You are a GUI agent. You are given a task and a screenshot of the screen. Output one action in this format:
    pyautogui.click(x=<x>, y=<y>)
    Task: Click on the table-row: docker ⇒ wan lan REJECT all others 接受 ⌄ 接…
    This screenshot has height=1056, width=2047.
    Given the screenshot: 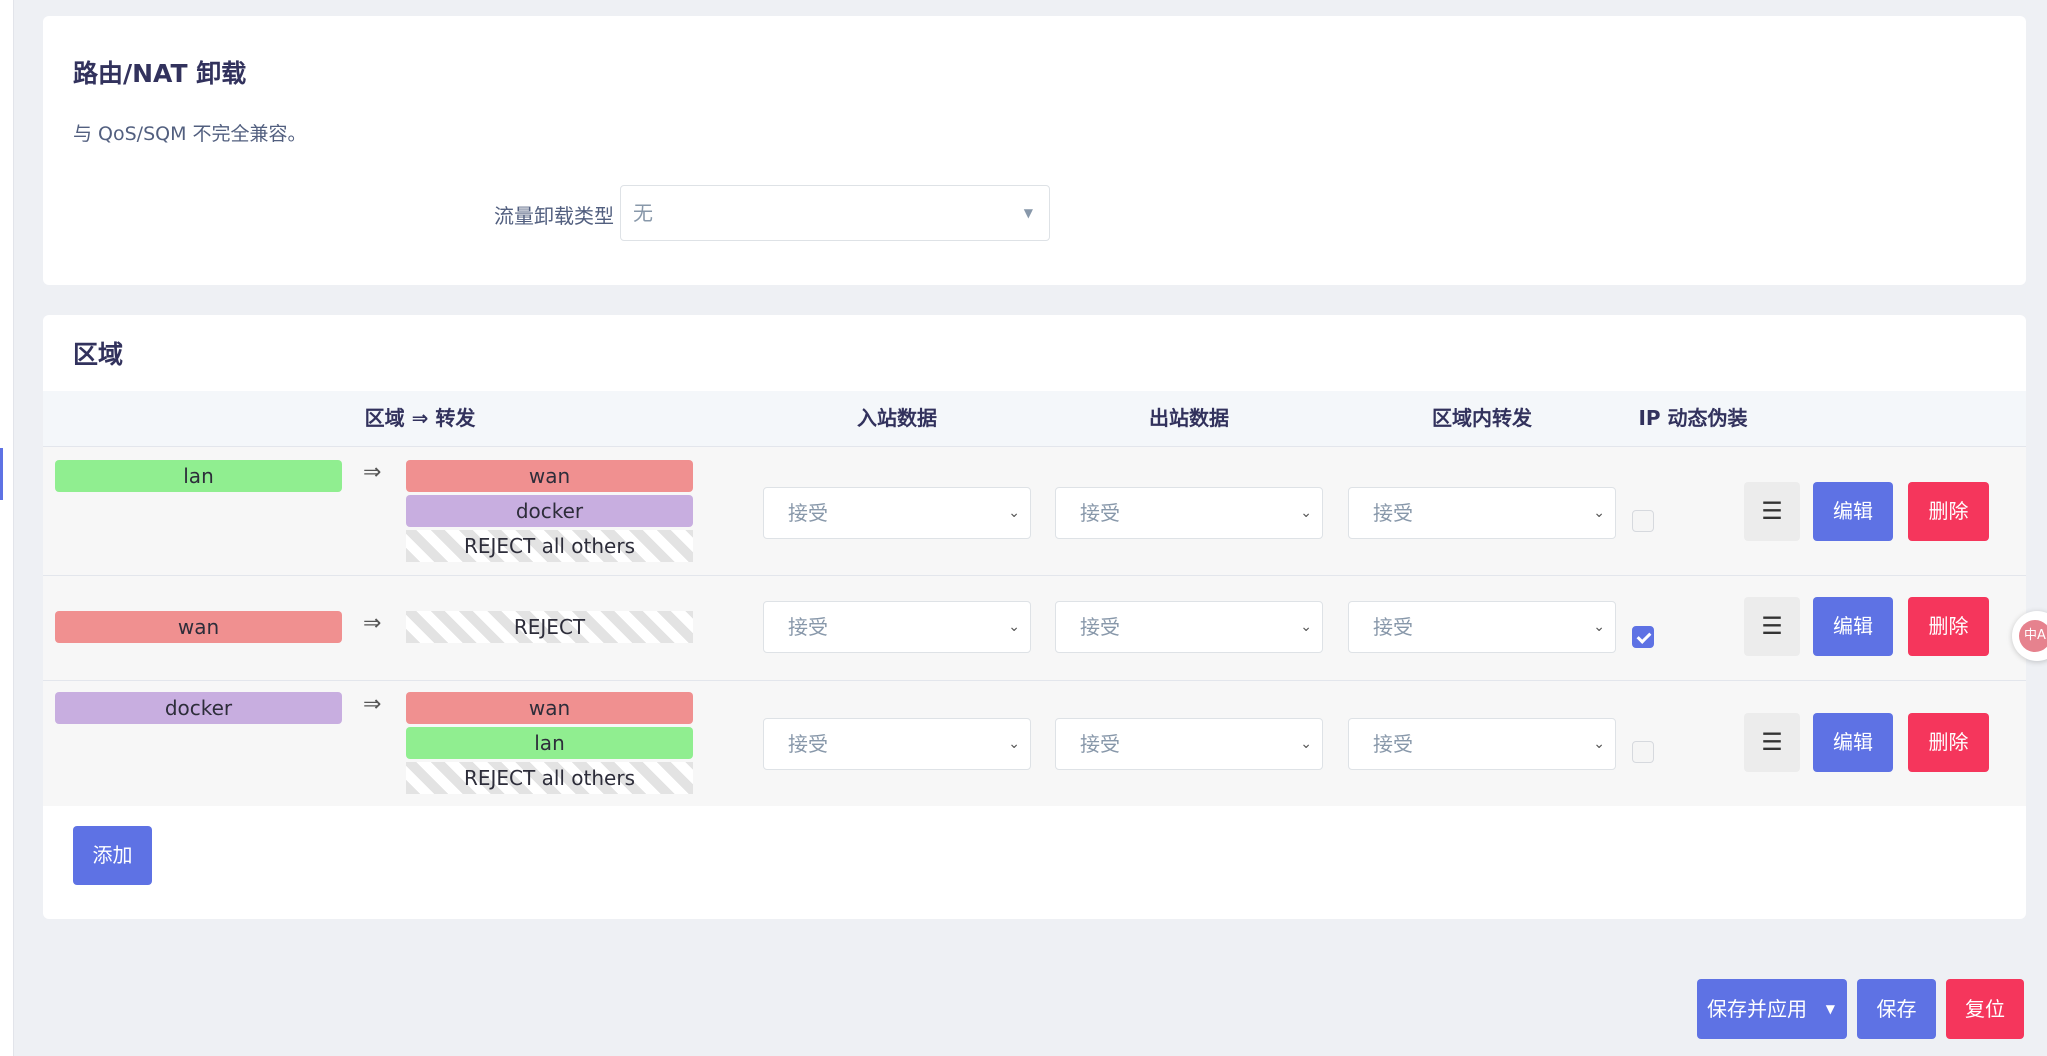 What is the action you would take?
    pyautogui.click(x=1034, y=743)
    